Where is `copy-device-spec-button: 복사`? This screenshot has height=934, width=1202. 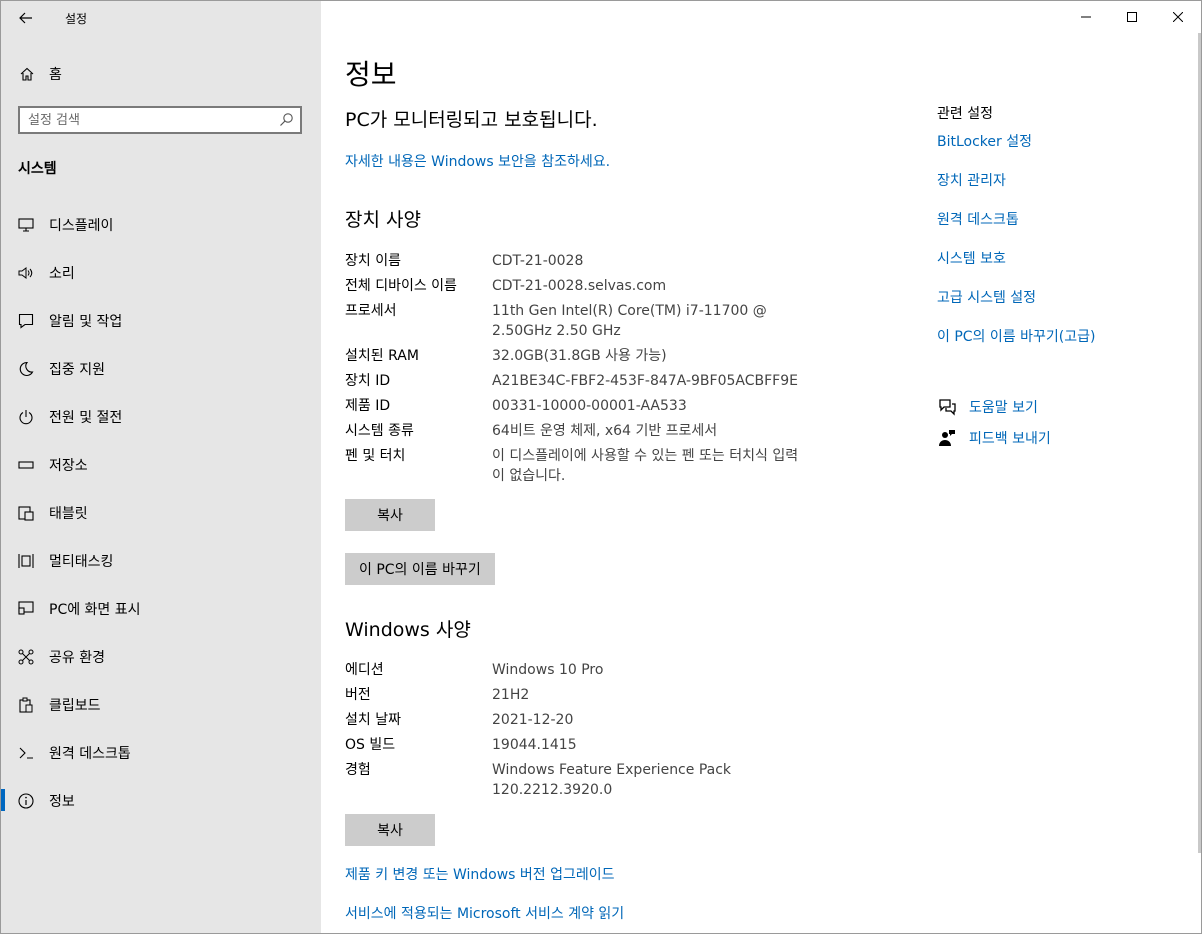 copy-device-spec-button: 복사 is located at coordinates (390, 515).